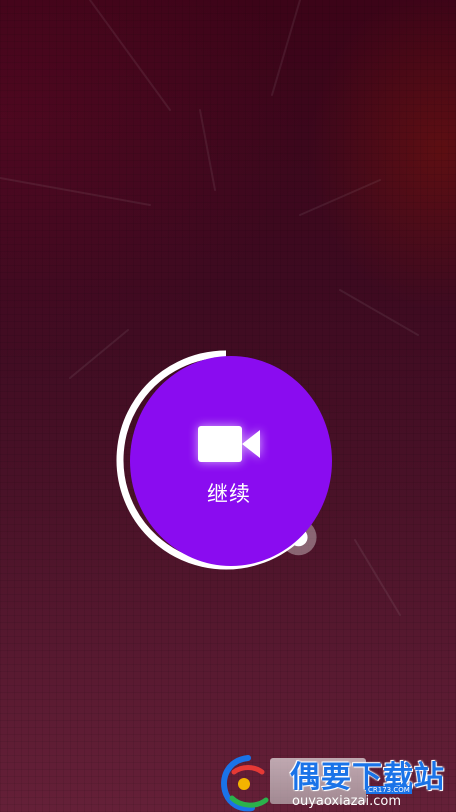 This screenshot has width=456, height=812. I want to click on watermark-domain: ouyaoxiazai.com, so click(346, 801).